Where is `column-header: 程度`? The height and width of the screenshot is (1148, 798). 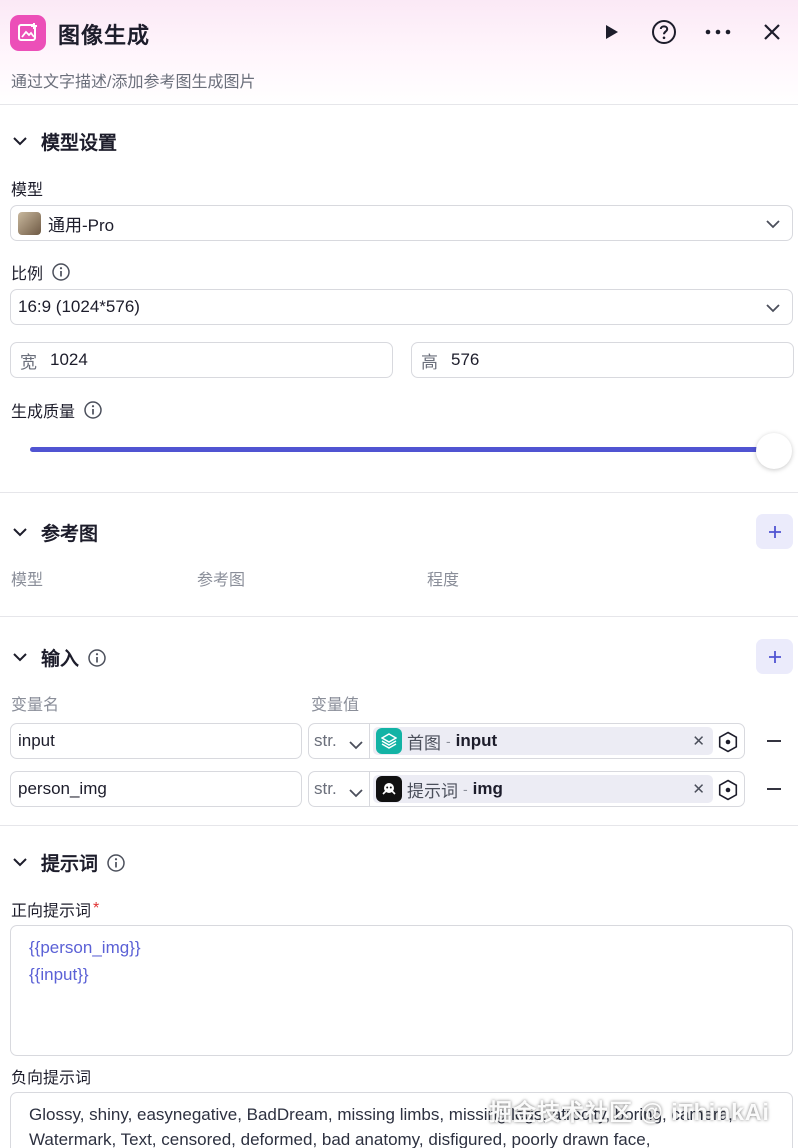
column-header: 程度 is located at coordinates (443, 580).